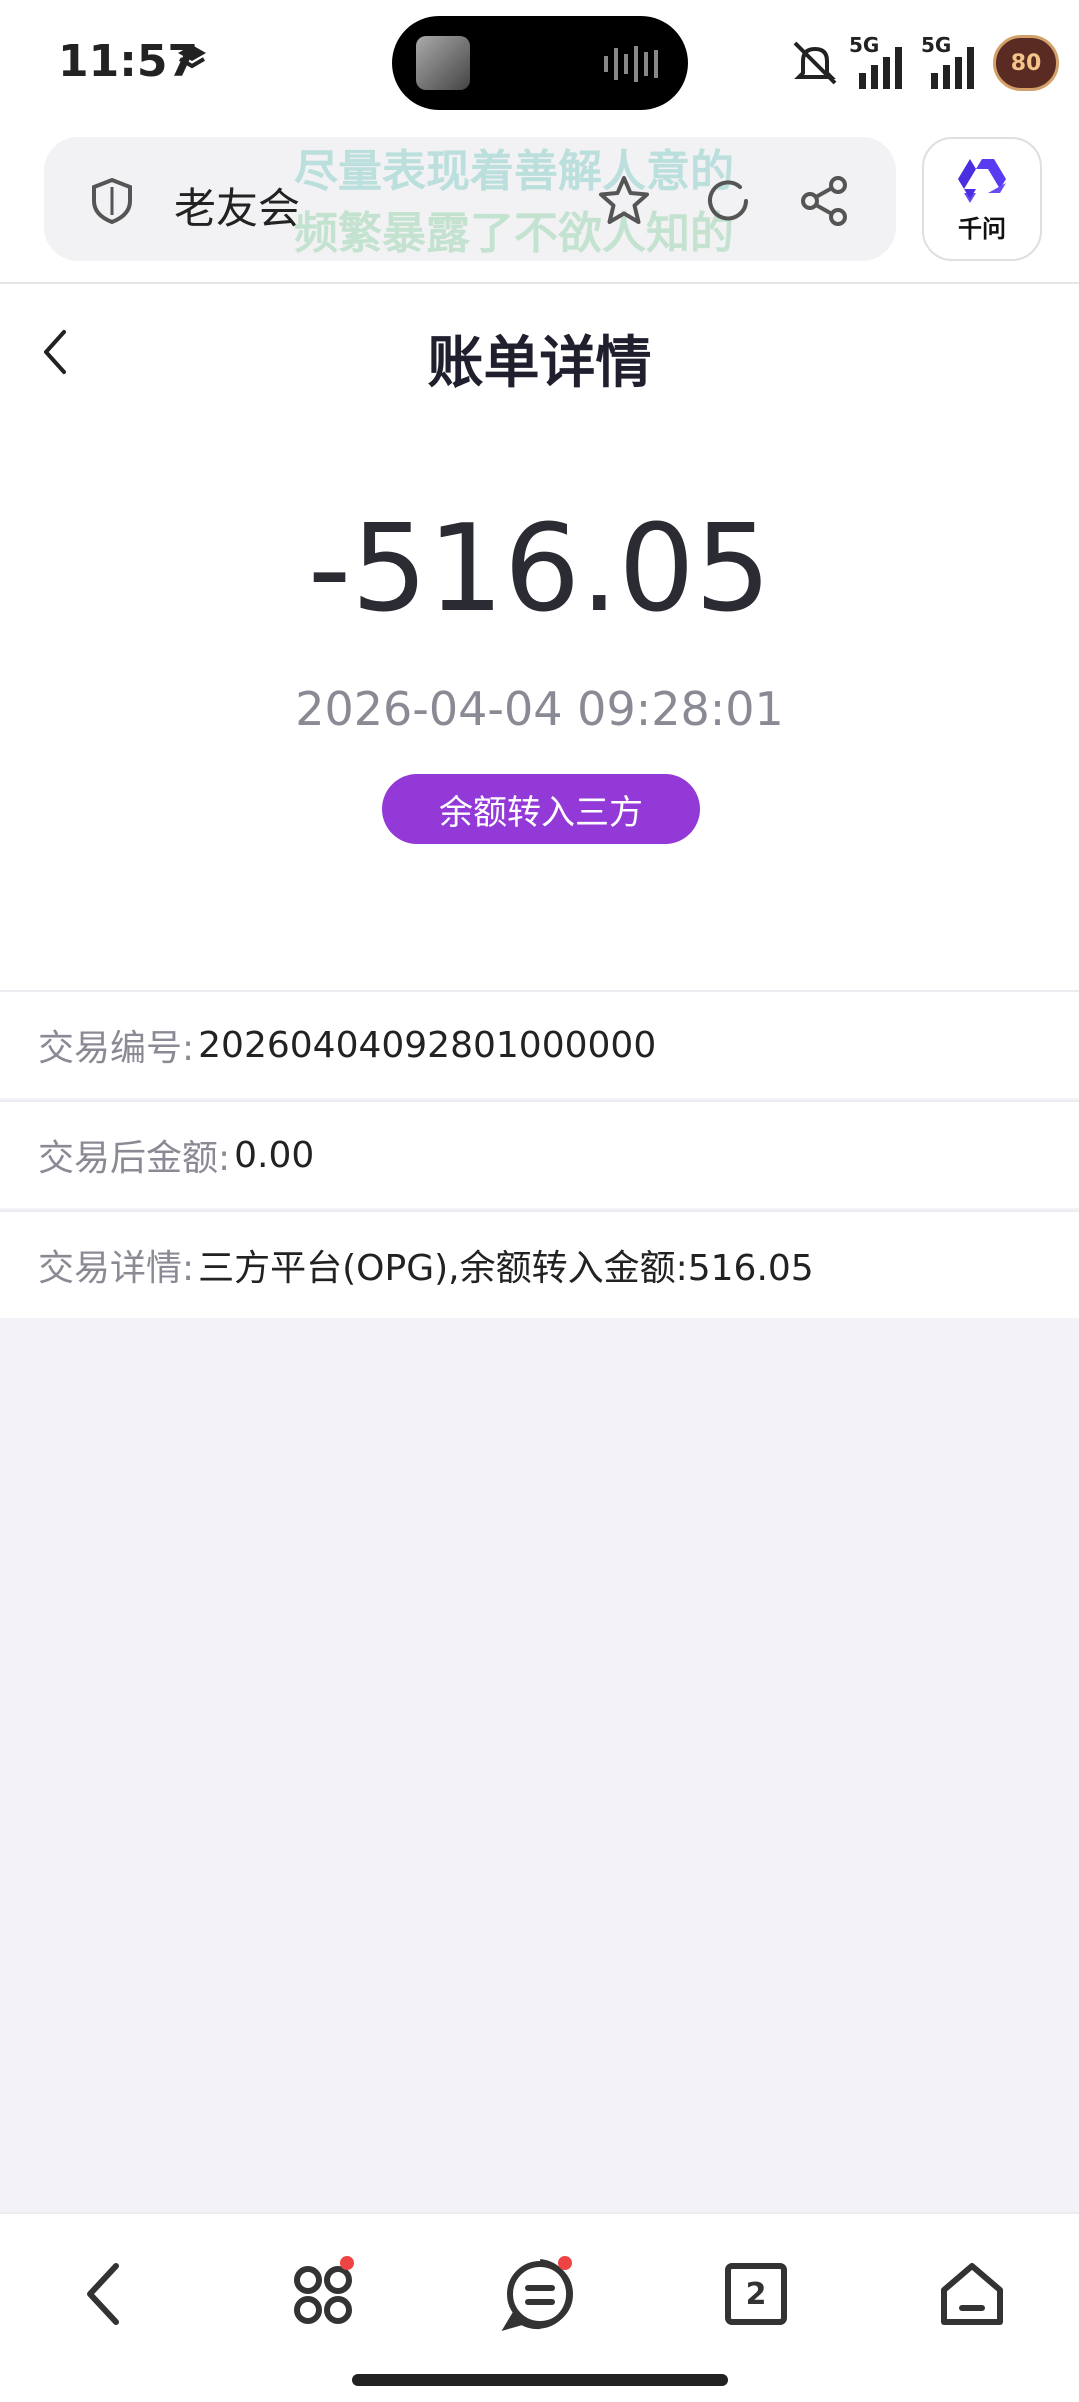 This screenshot has height=2402, width=1079. I want to click on bottom-navigation: 2, so click(539, 2307).